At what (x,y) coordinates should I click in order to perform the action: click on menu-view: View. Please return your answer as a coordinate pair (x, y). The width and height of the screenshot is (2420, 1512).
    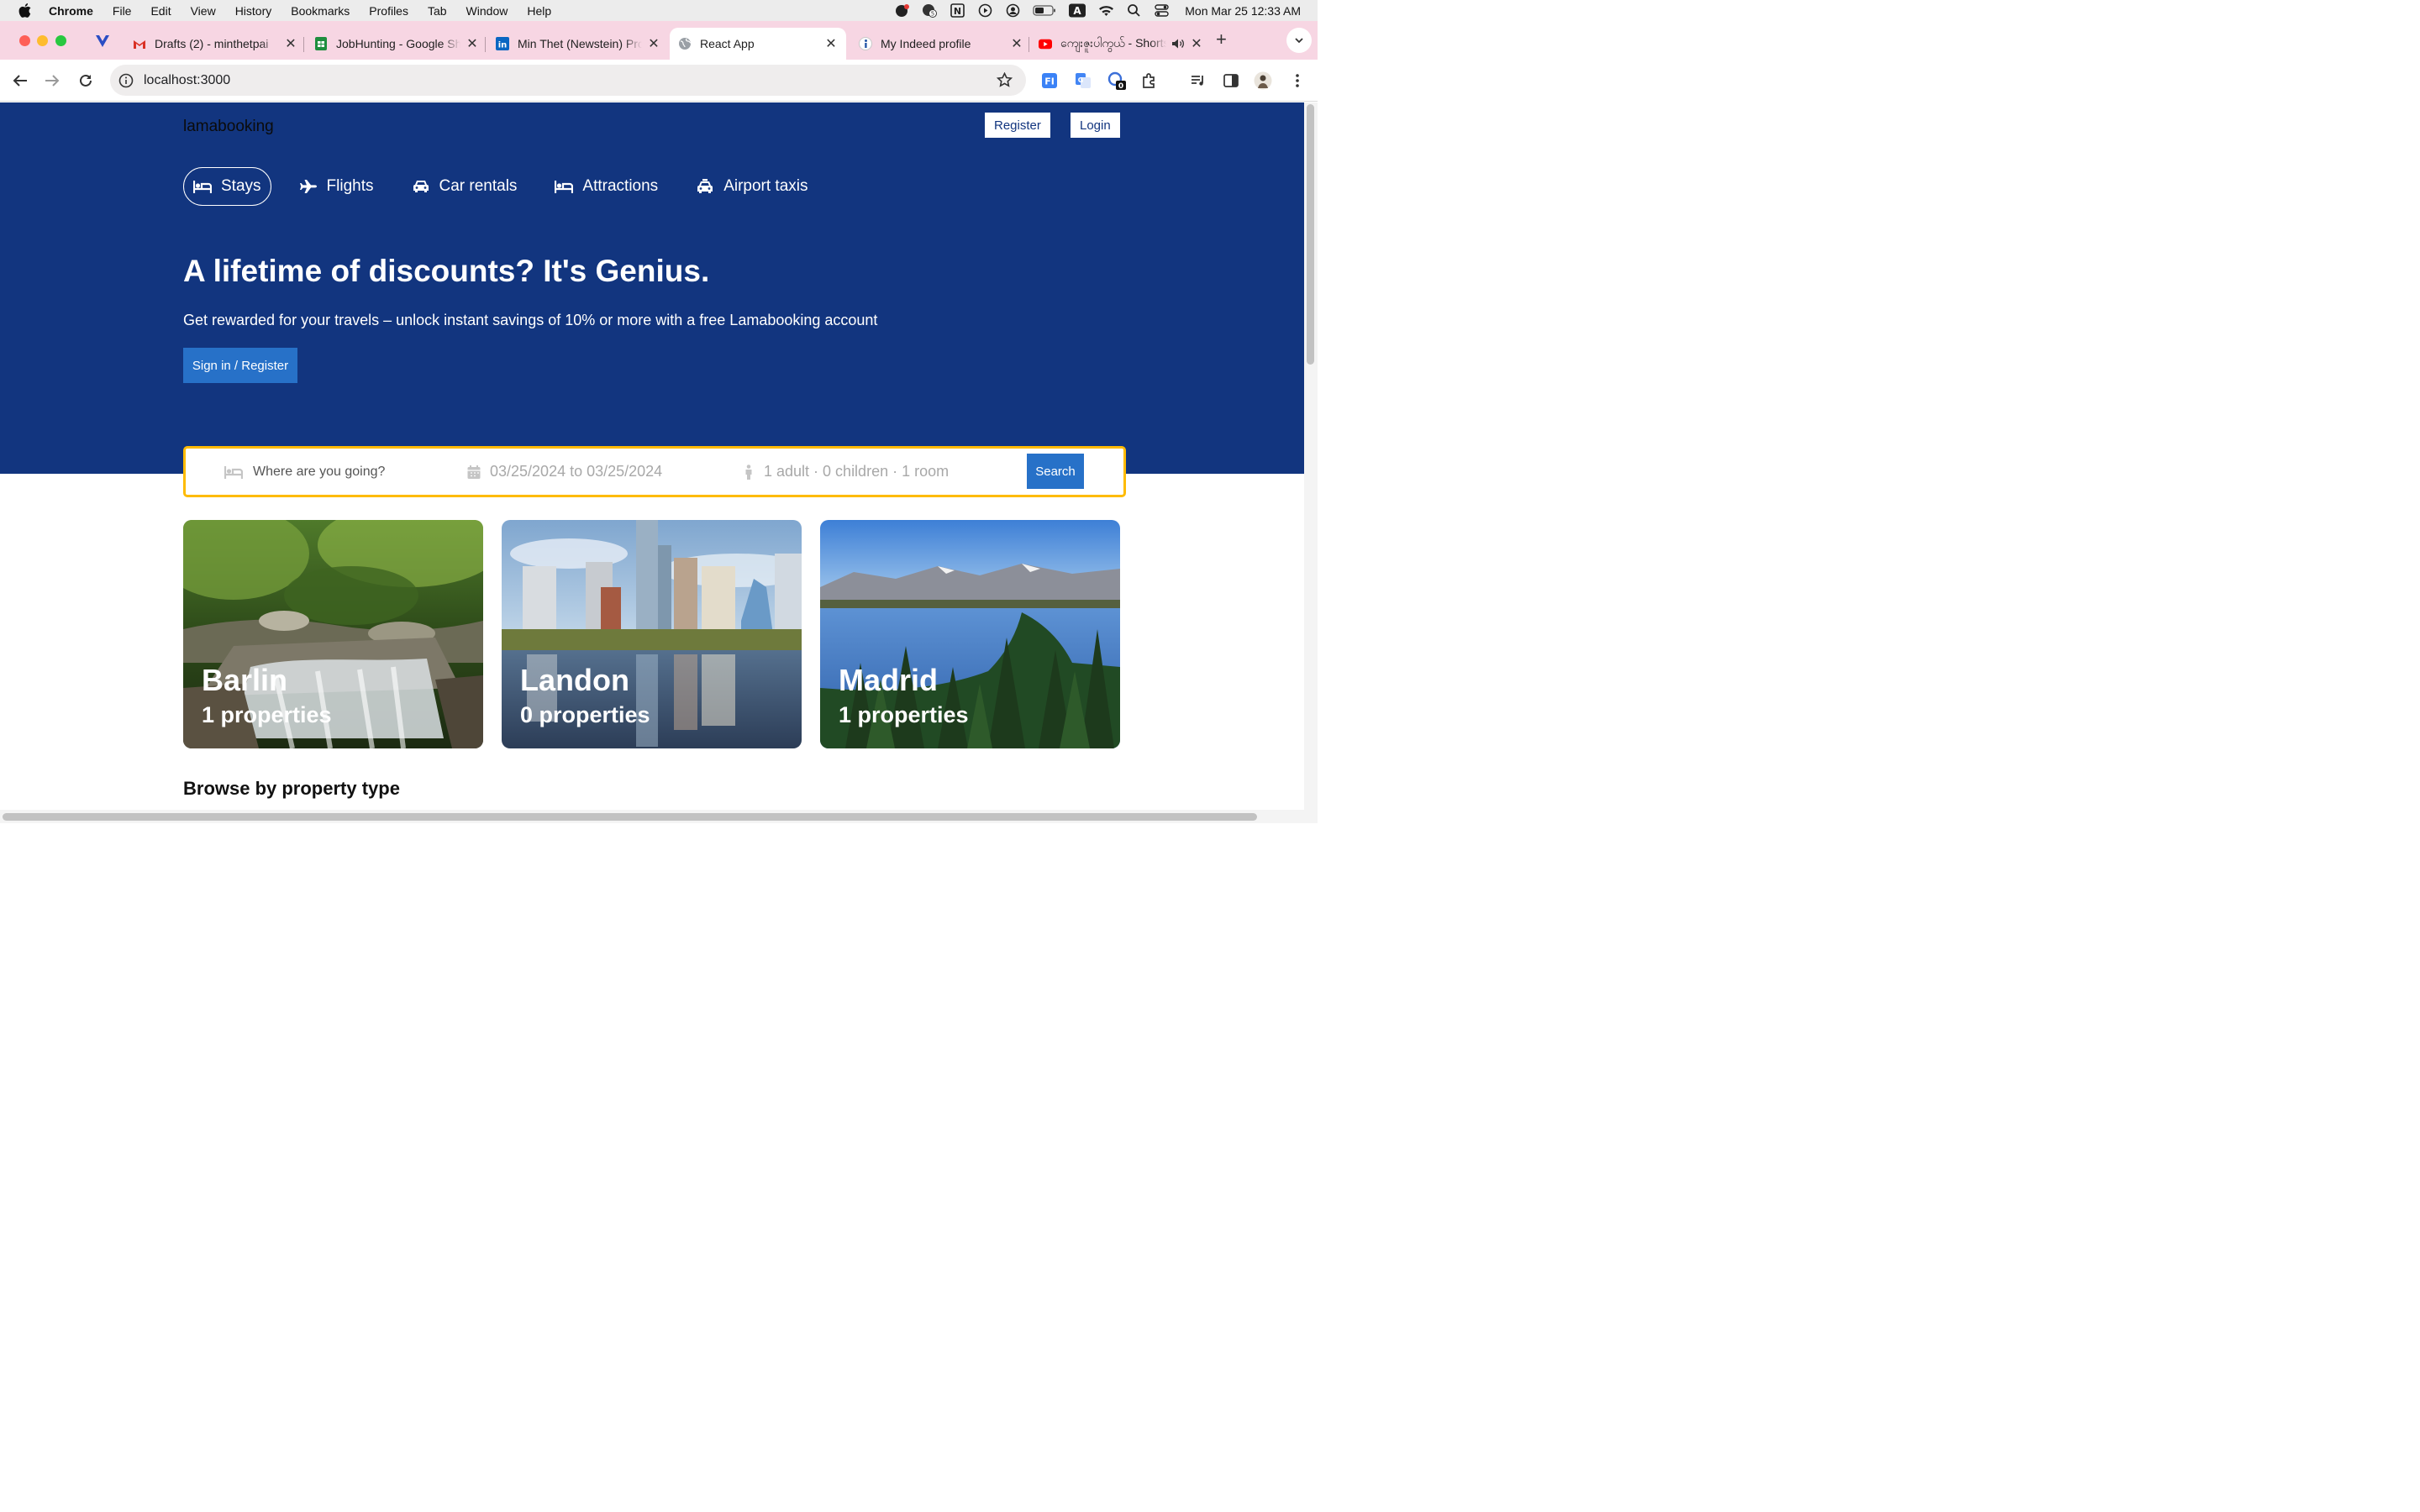
    Looking at the image, I should click on (203, 11).